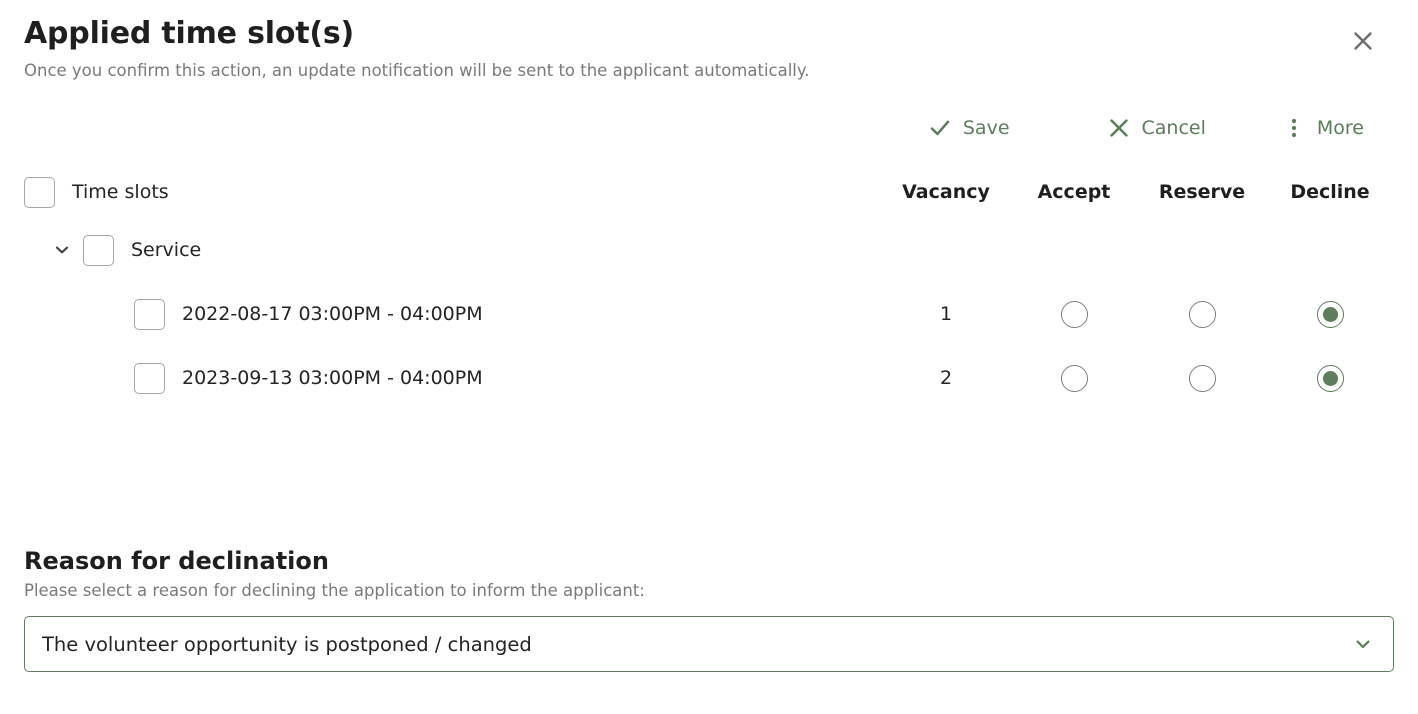  Describe the element at coordinates (1119, 128) in the screenshot. I see `x-icon` at that location.